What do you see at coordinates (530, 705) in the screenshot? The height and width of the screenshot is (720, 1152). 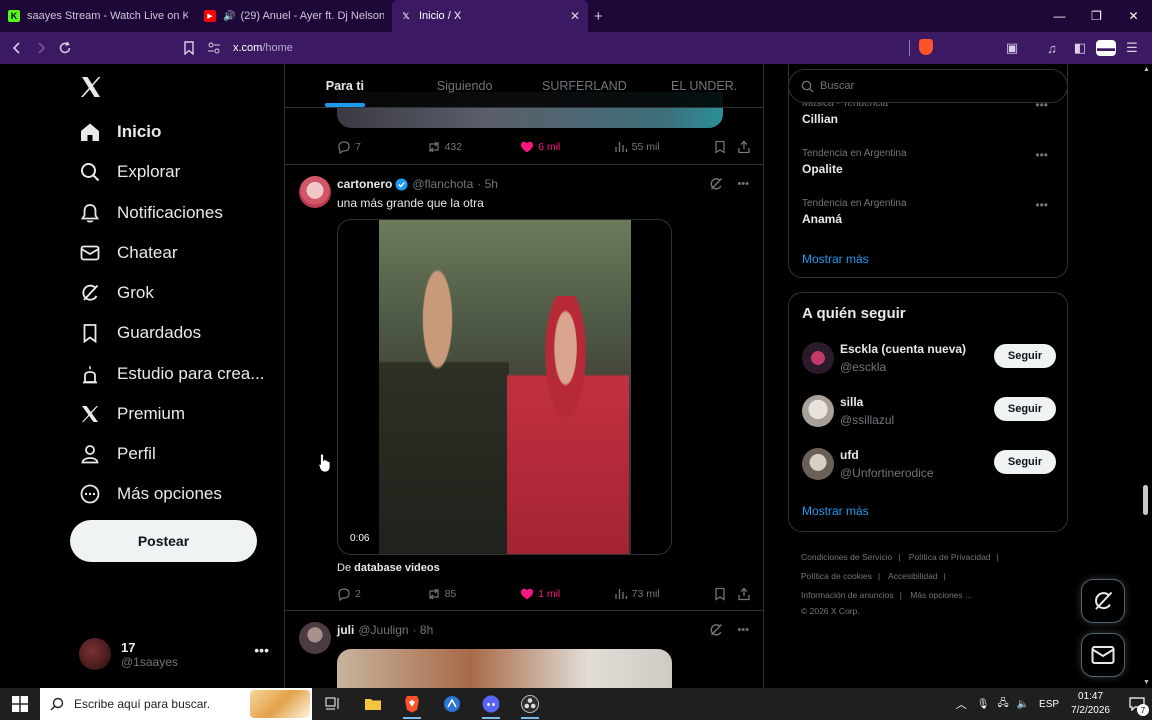 I see `obs-icon` at bounding box center [530, 705].